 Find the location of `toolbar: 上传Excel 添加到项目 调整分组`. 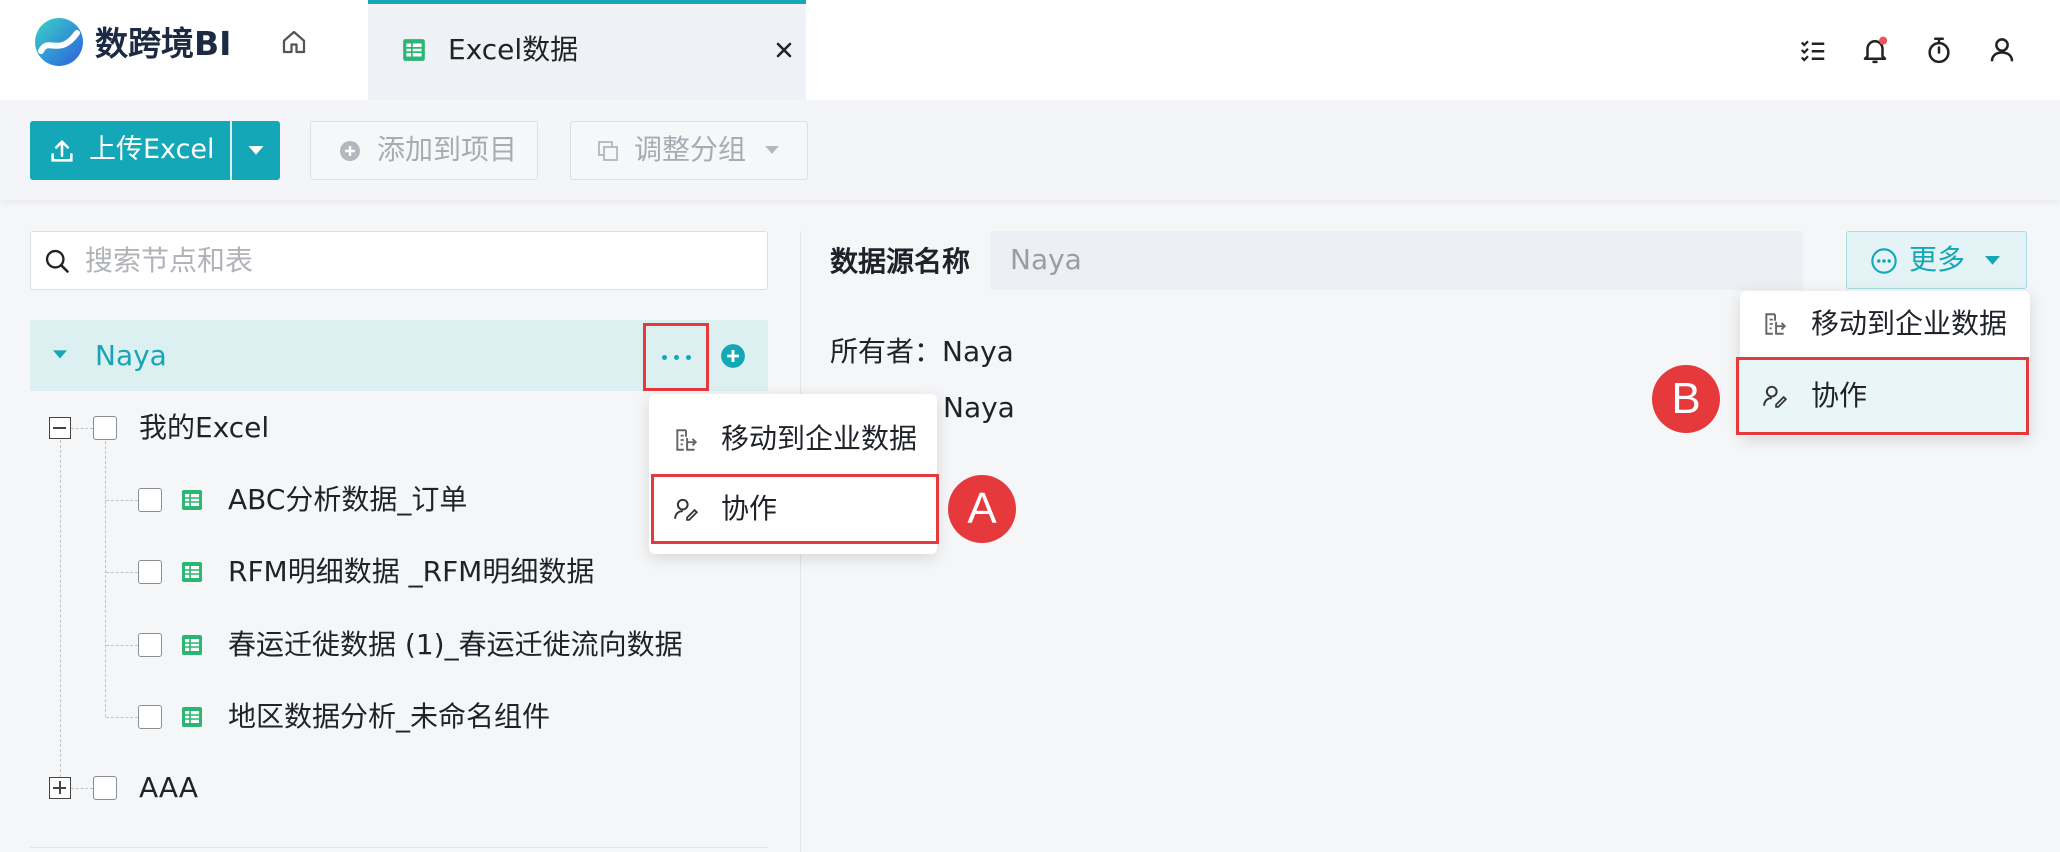

toolbar: 上传Excel 添加到项目 调整分组 is located at coordinates (1030, 150).